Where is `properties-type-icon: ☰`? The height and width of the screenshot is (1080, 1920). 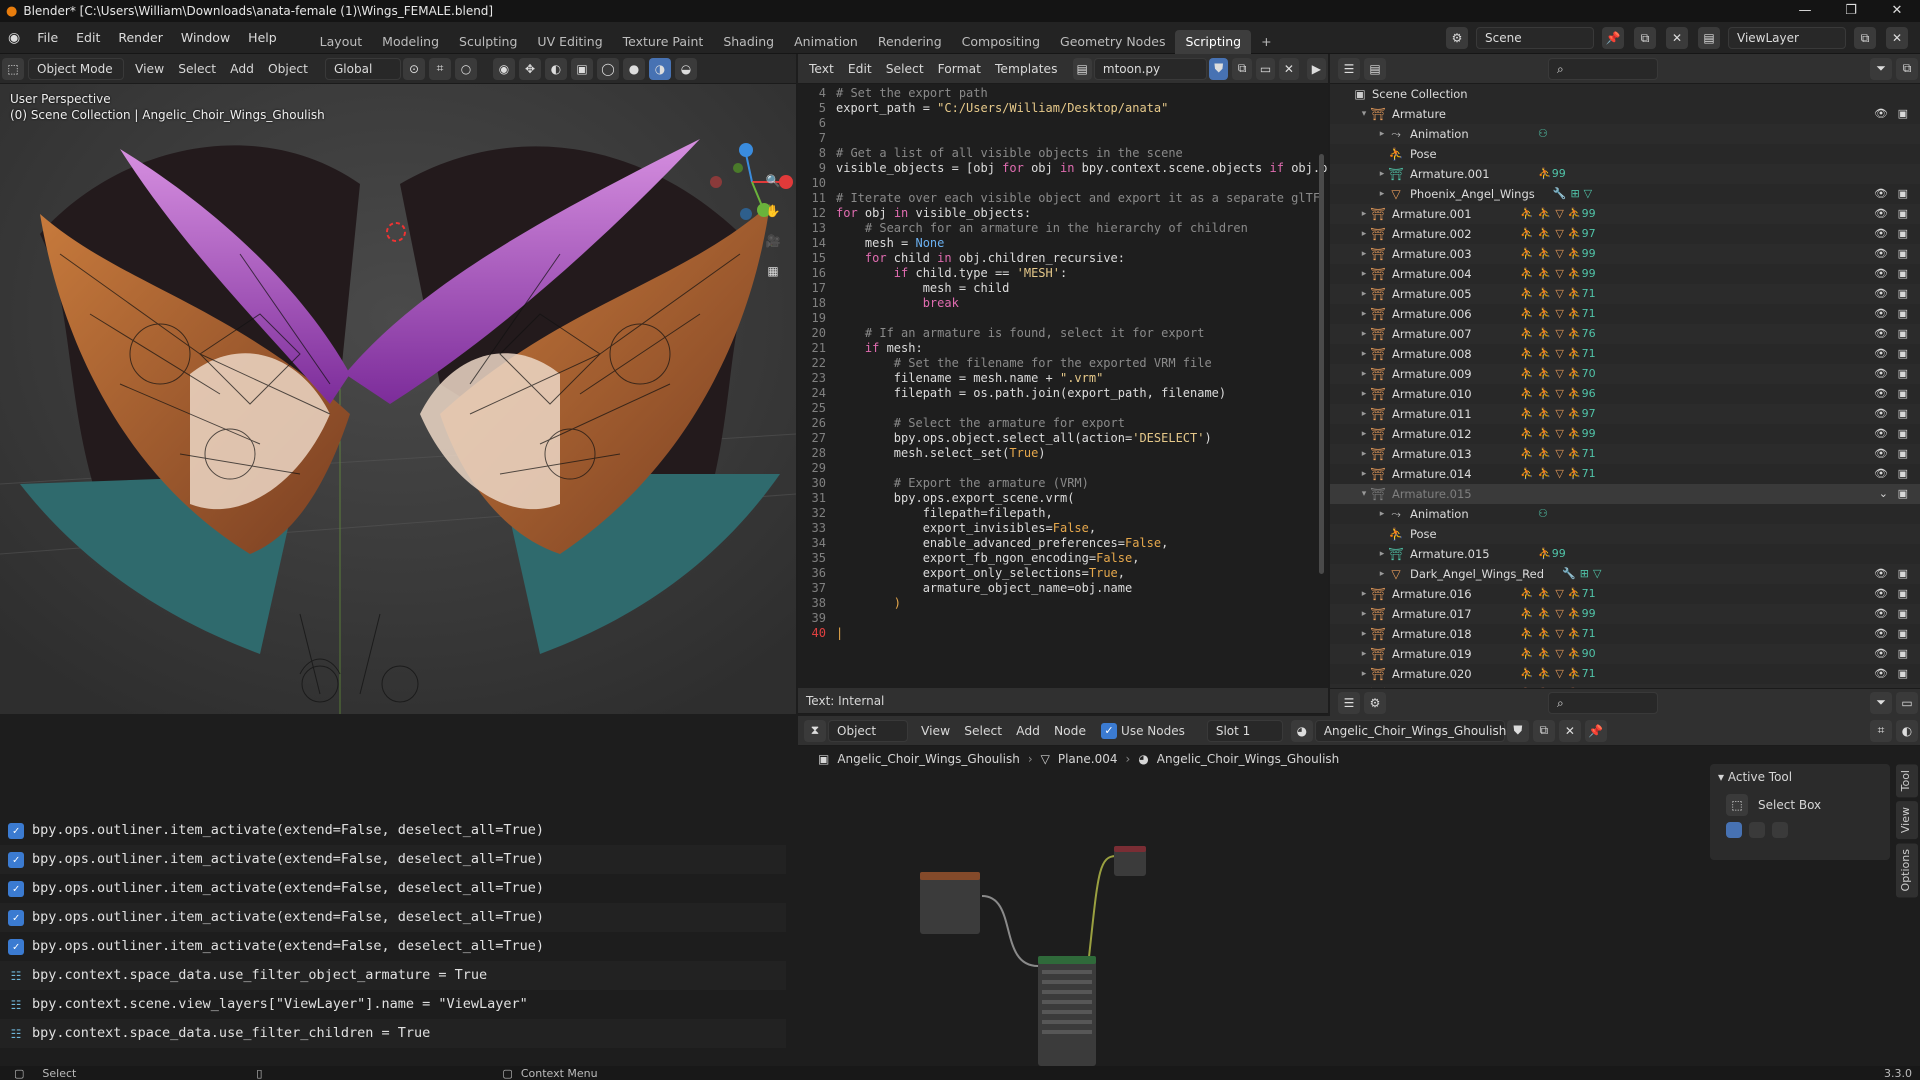 properties-type-icon: ☰ is located at coordinates (1349, 702).